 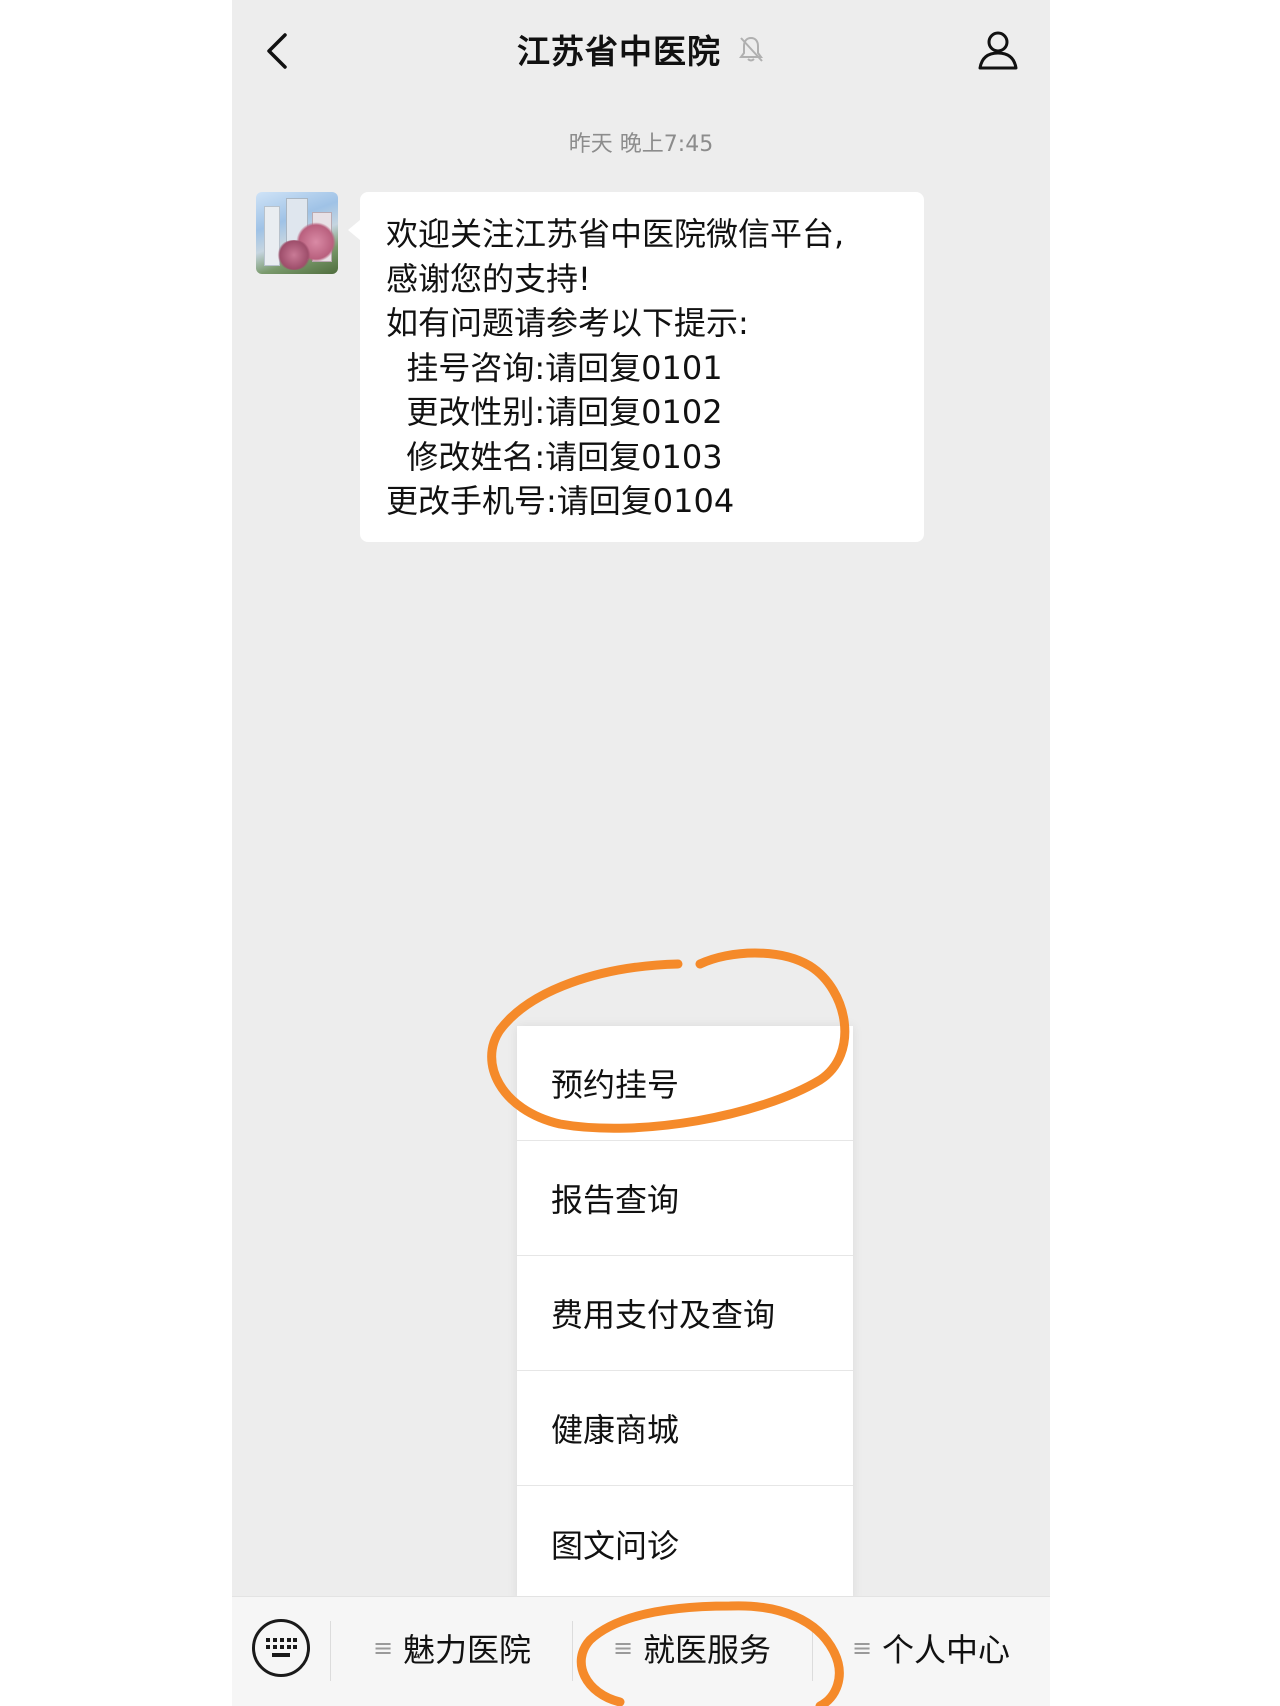 What do you see at coordinates (554, 367) in the screenshot?
I see `message-line: 挂号咨询:请回复0101` at bounding box center [554, 367].